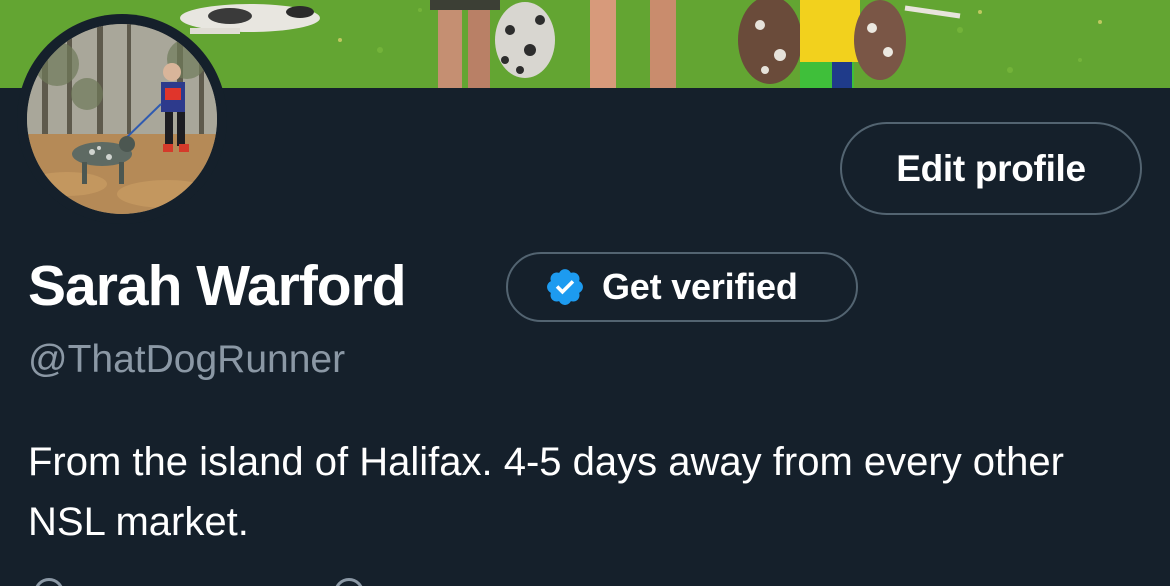  I want to click on avatar, so click(122, 119).